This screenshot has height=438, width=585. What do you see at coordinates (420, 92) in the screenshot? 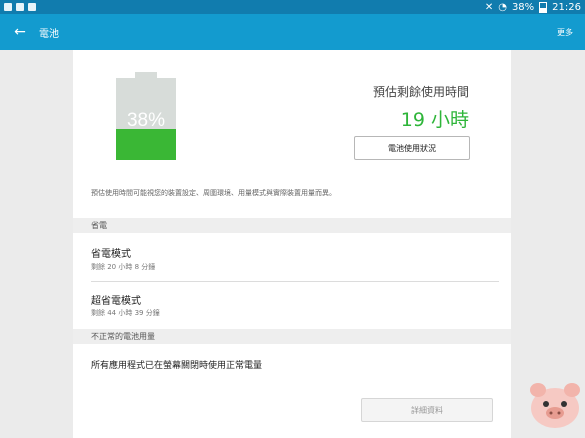
I see `estimate-label: 預估剩餘使用時間` at bounding box center [420, 92].